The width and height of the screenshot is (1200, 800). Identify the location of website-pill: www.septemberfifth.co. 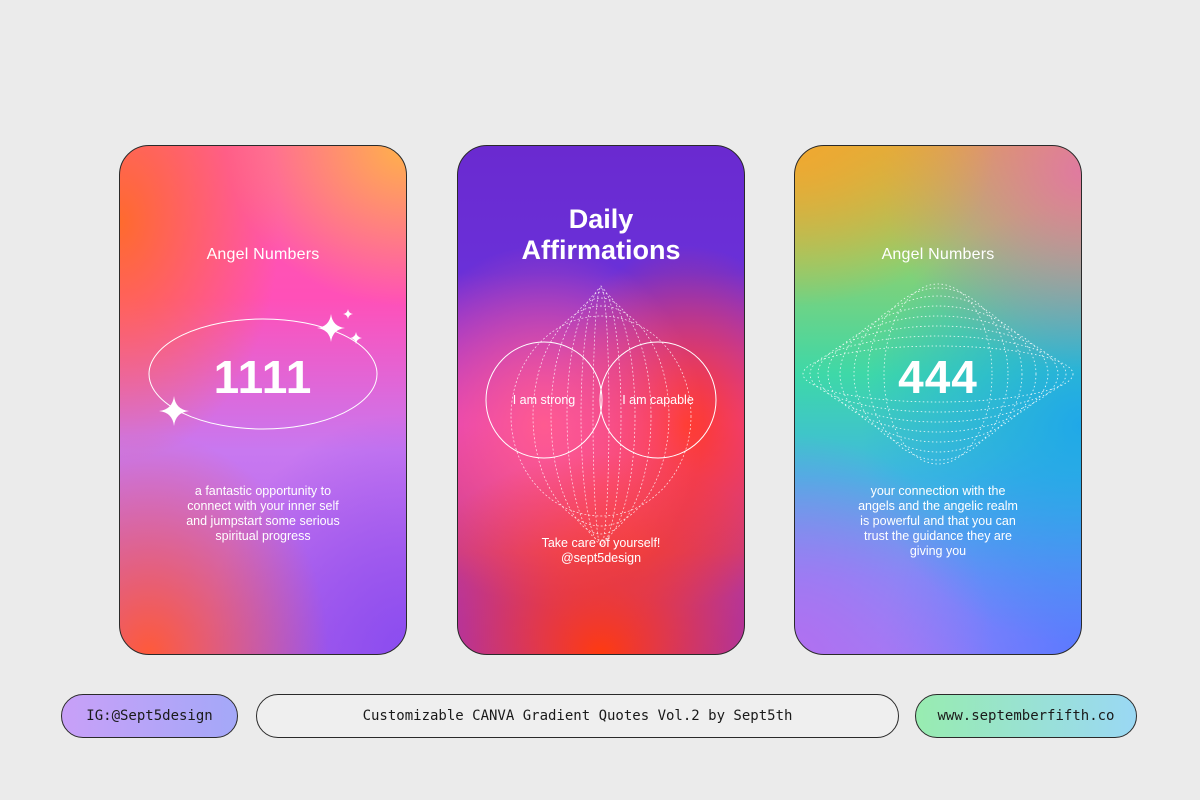
(1026, 716).